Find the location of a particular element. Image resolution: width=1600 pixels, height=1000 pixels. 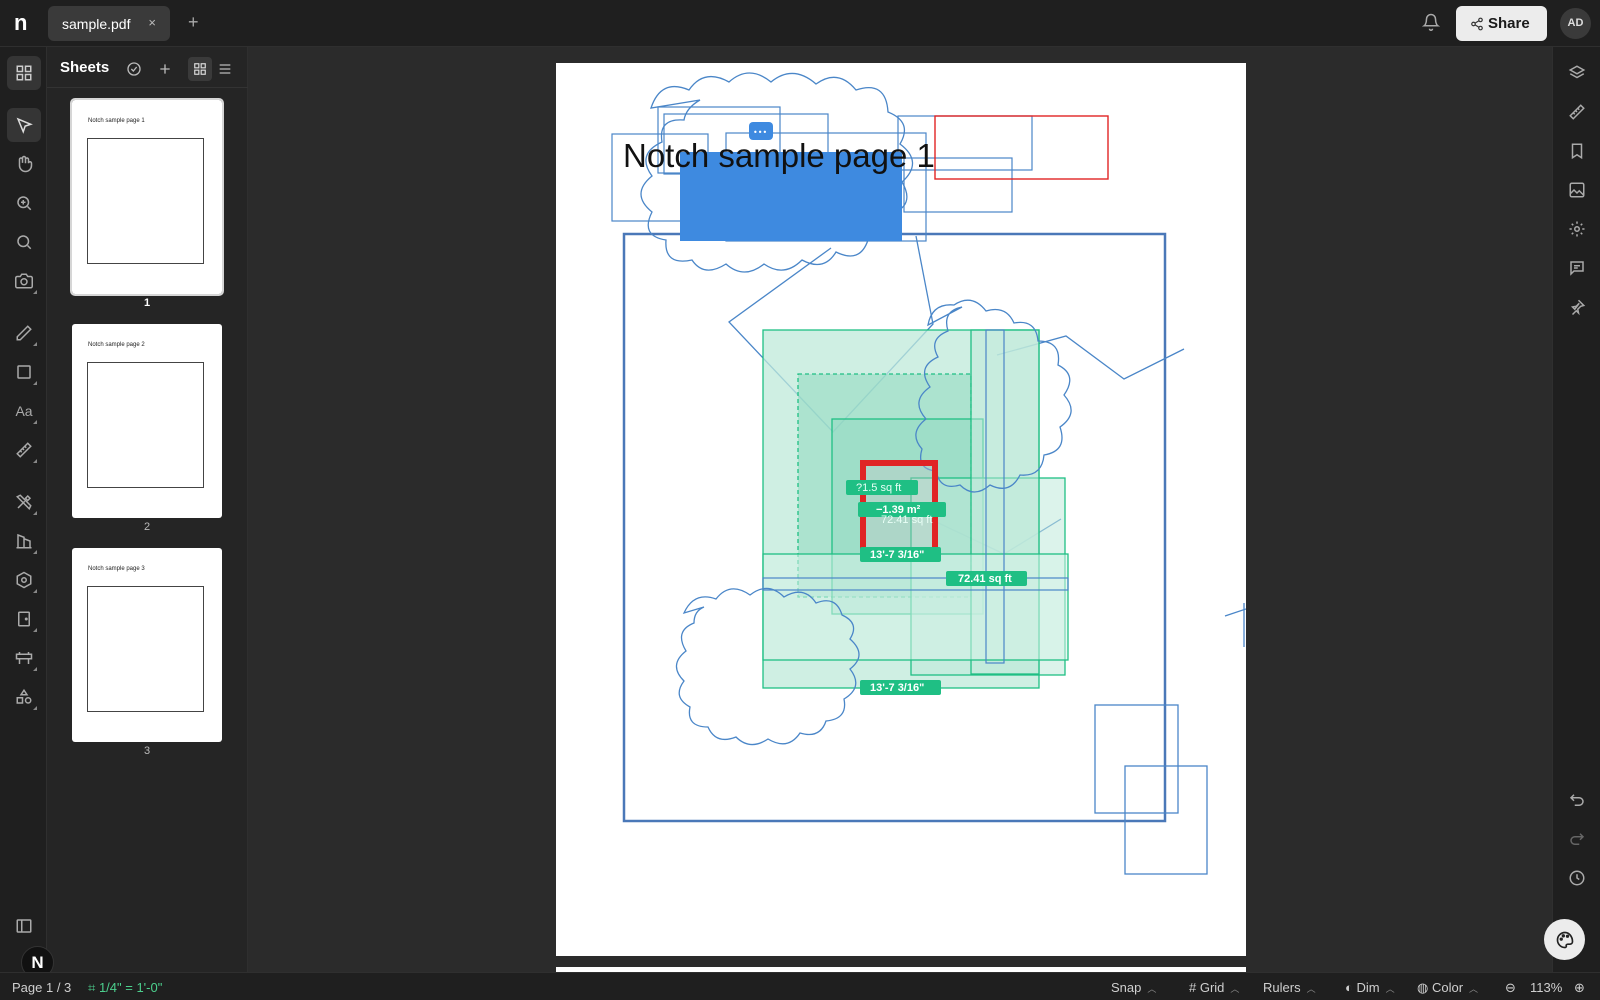

sheets-divider is located at coordinates (147, 87).